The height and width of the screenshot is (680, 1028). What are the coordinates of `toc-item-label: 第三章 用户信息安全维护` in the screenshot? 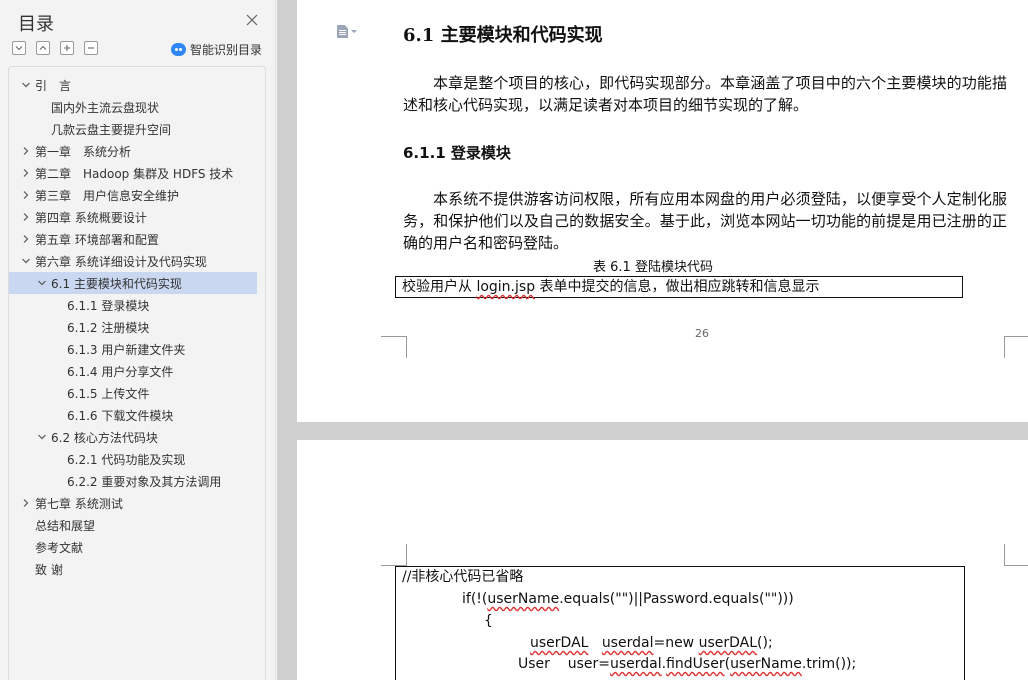 It's located at (107, 195).